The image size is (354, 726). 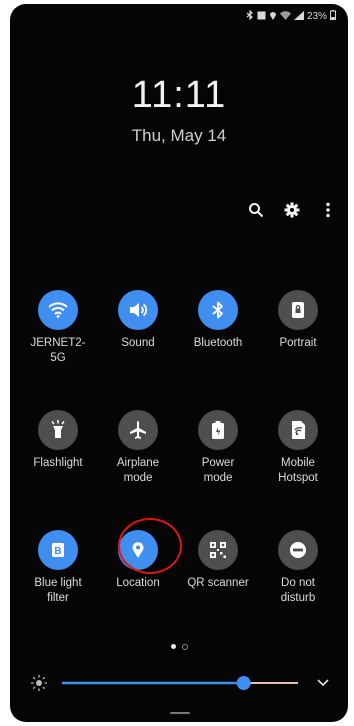 I want to click on tile-flashlight: Flashlight, so click(x=58, y=455).